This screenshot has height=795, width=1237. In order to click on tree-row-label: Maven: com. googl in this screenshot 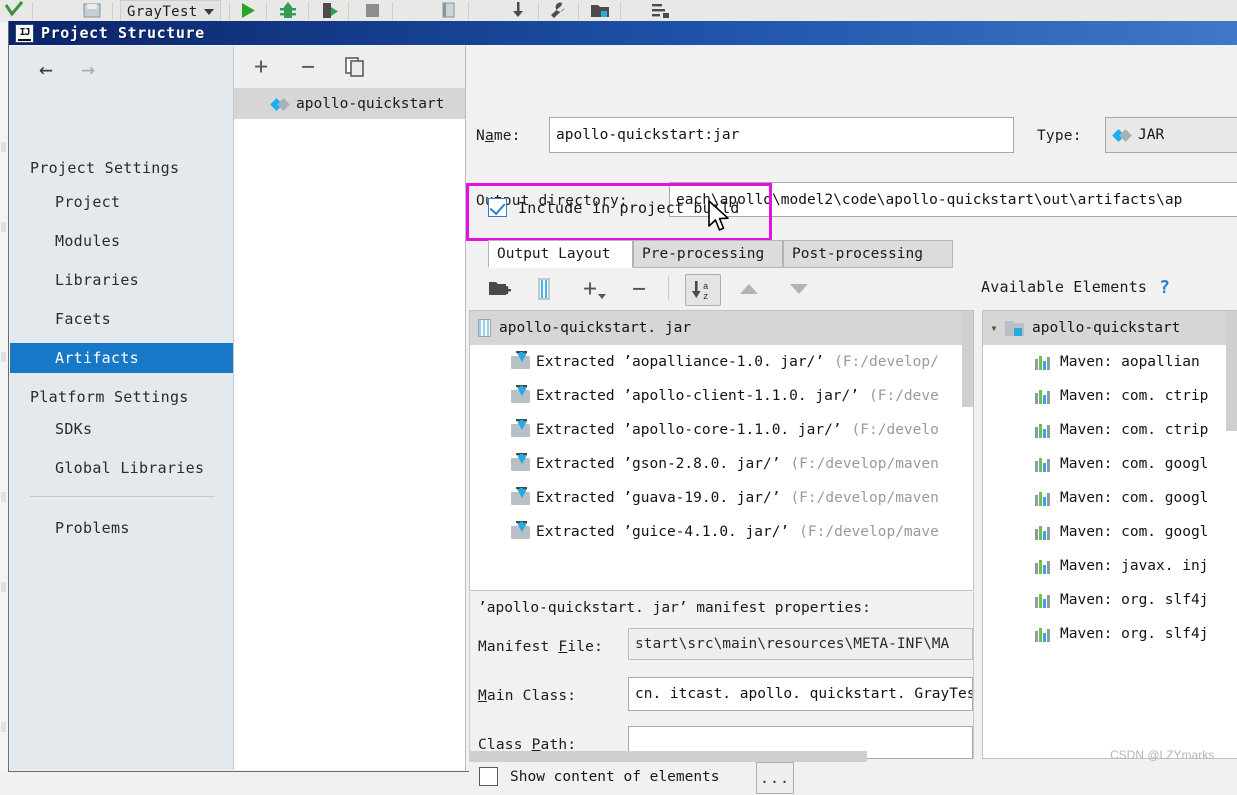, I will do `click(1134, 532)`.